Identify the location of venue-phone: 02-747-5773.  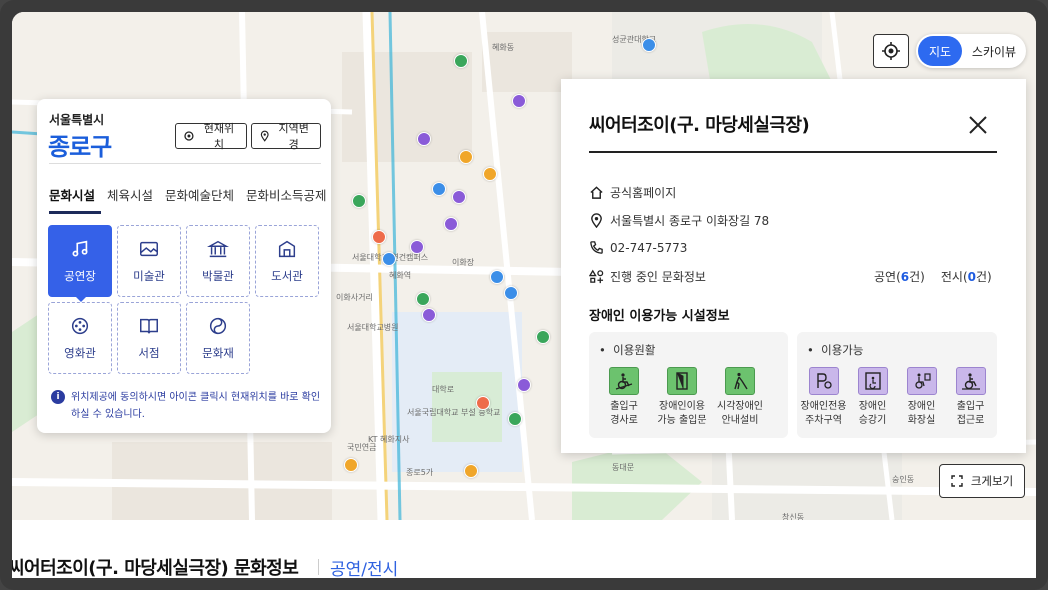
(649, 247).